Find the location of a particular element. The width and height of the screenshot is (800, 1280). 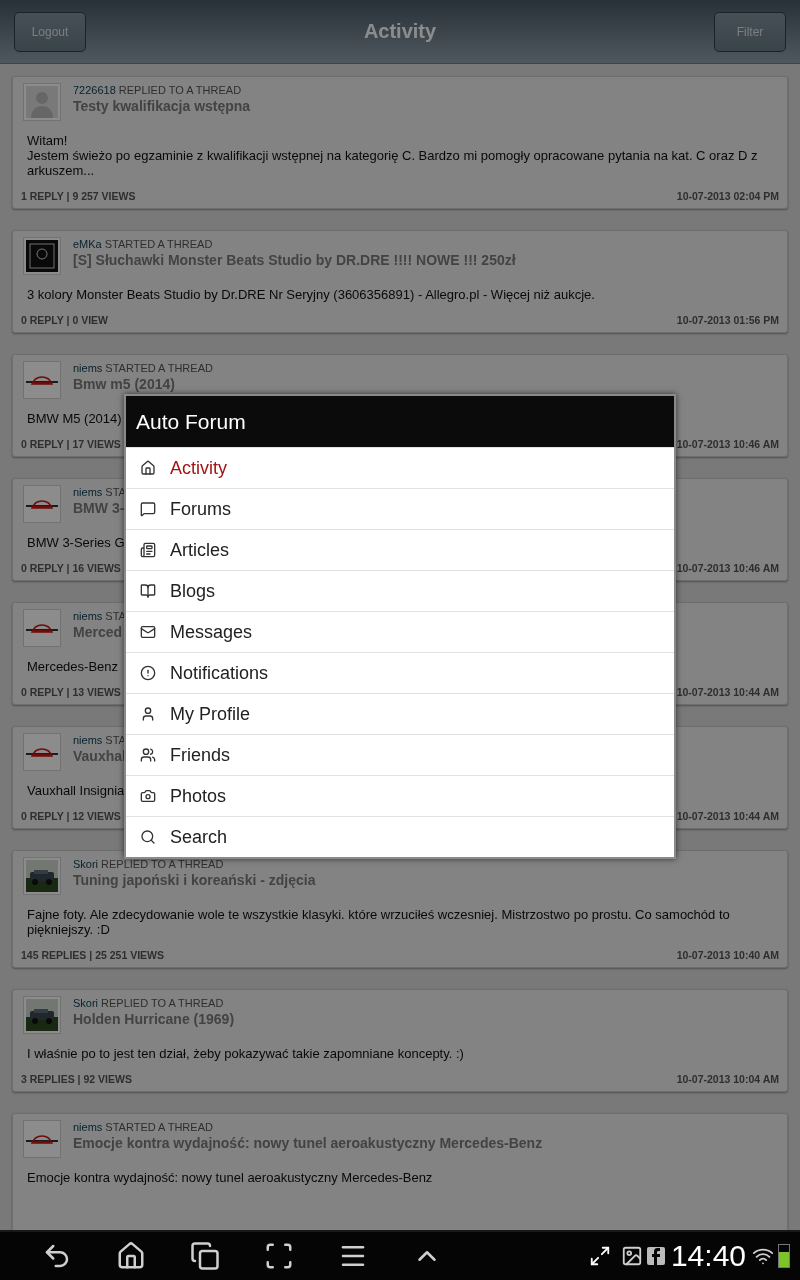

post-stats: 0 REPLY | 0 VIEW is located at coordinates (64, 320).